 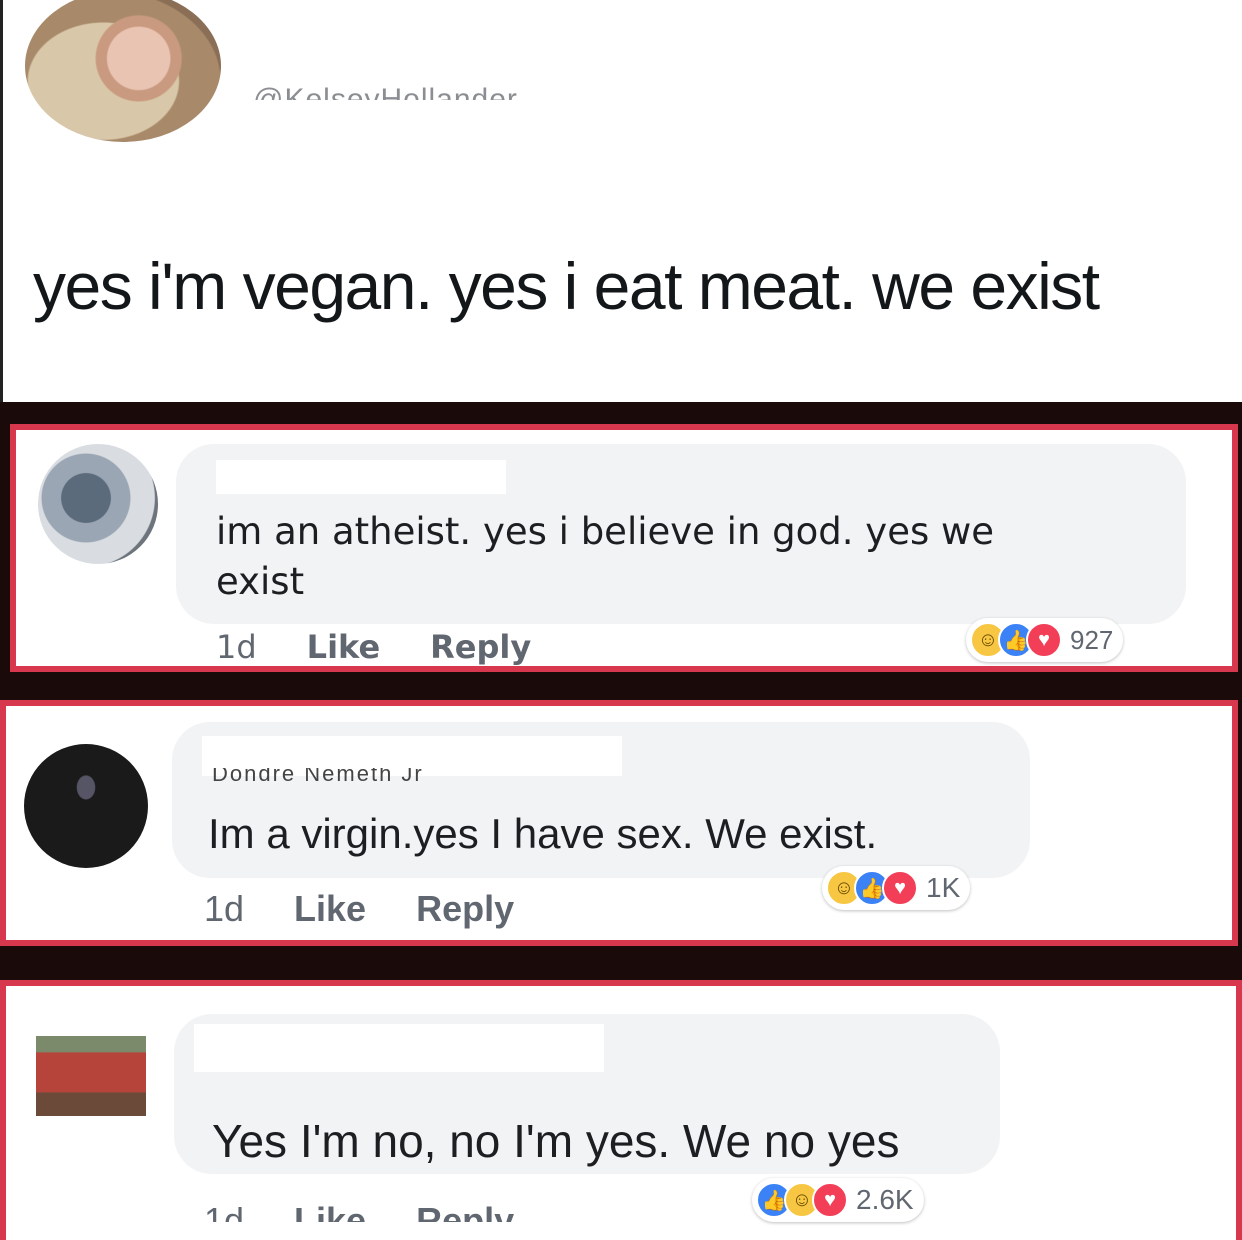 What do you see at coordinates (587, 1094) in the screenshot?
I see `comment-bubble: Yes I'm no, no I'm yes. We no yes` at bounding box center [587, 1094].